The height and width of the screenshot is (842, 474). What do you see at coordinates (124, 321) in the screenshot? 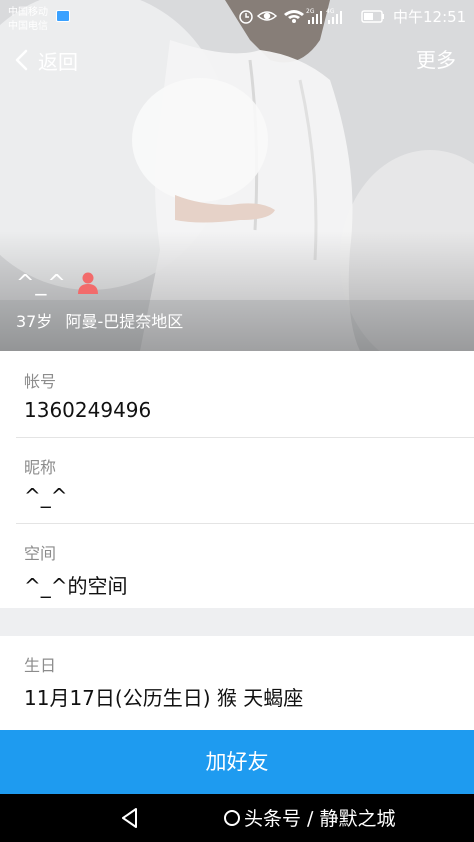
I see `profile-region: 阿曼-巴提奈地区` at bounding box center [124, 321].